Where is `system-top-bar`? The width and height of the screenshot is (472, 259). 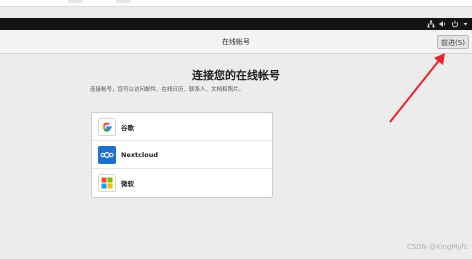
system-top-bar is located at coordinates (236, 24).